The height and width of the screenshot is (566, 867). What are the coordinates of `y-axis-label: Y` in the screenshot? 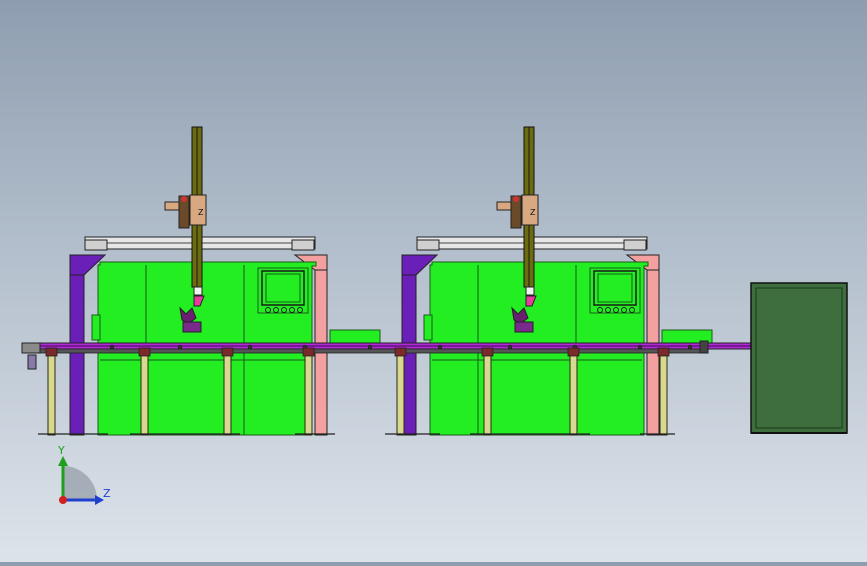 It's located at (61, 450).